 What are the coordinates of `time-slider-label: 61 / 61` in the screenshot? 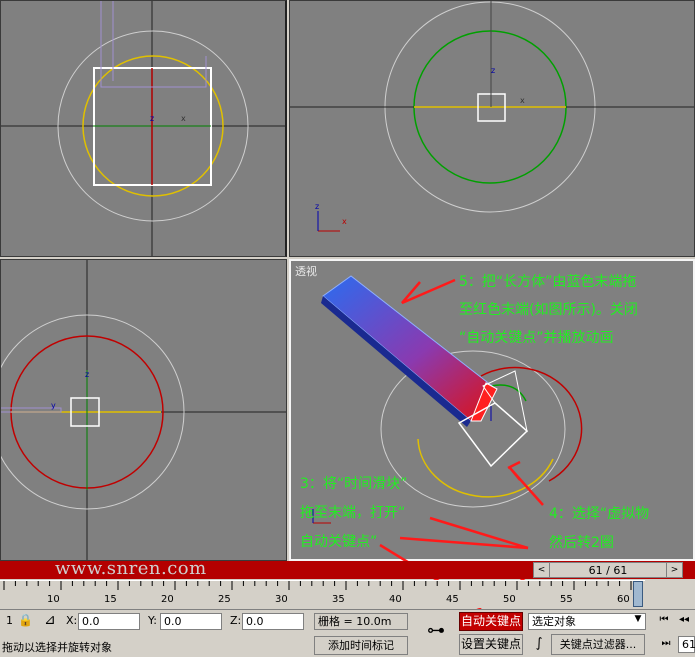 It's located at (608, 570).